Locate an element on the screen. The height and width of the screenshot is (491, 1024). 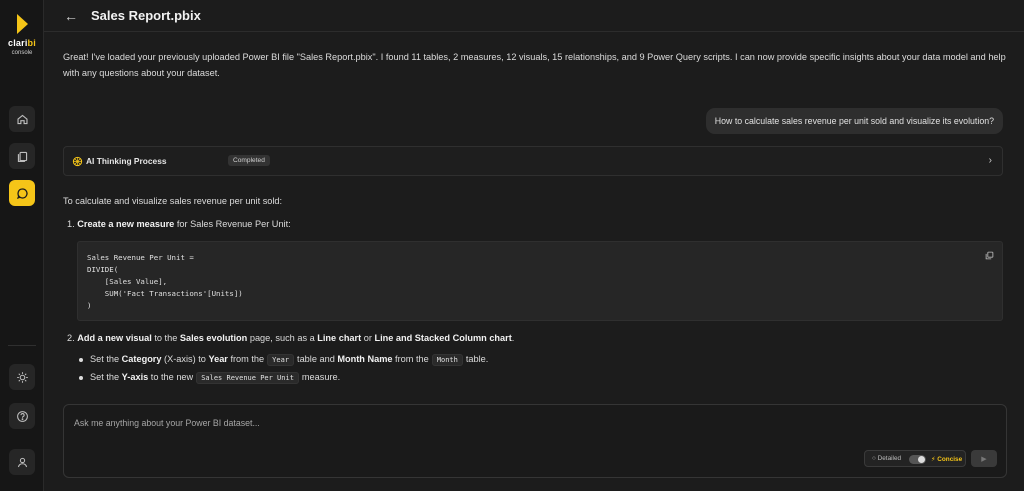
sidebar-item-chat is located at coordinates (22, 193).